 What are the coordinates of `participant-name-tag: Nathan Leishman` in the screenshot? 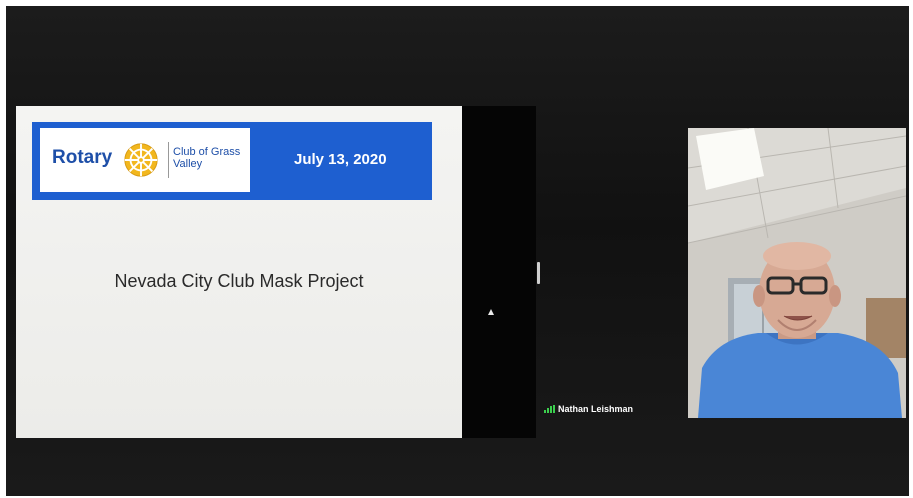 It's located at (588, 409).